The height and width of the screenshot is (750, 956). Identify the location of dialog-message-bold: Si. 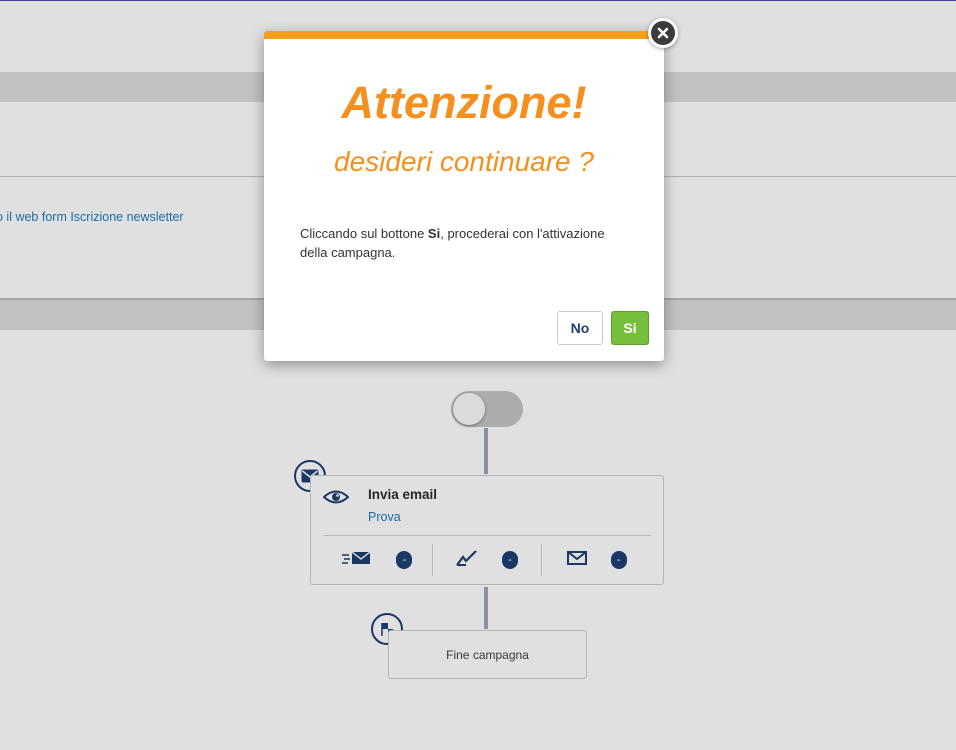
(434, 233).